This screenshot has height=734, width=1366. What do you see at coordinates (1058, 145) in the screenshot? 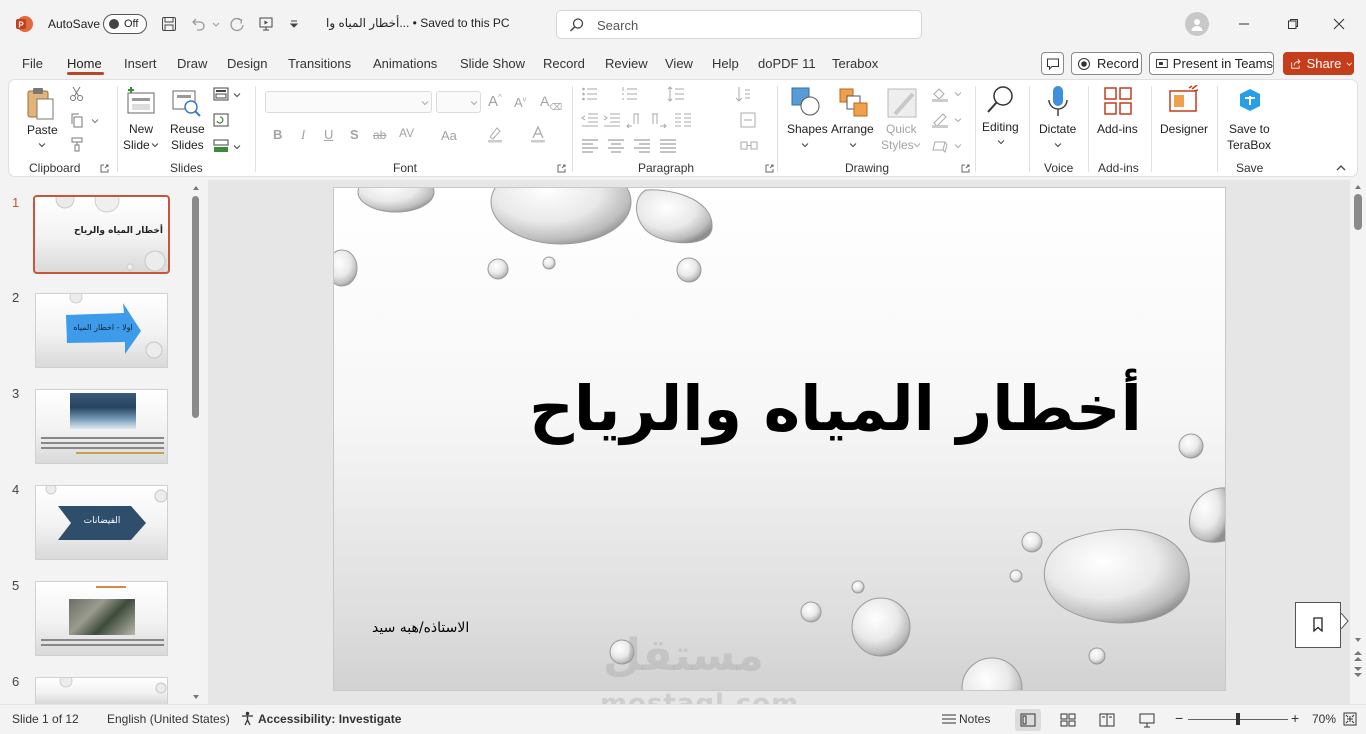
I see `dictate-dropdown-icon` at bounding box center [1058, 145].